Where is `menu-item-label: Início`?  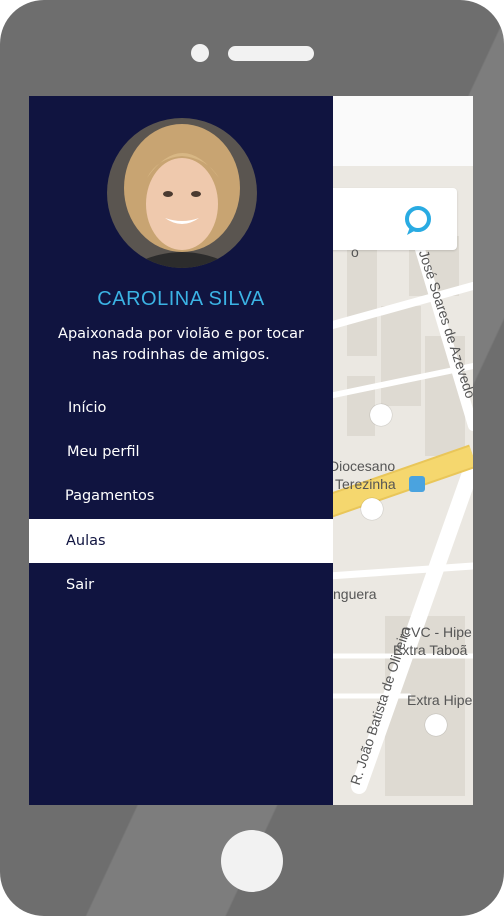 menu-item-label: Início is located at coordinates (87, 408).